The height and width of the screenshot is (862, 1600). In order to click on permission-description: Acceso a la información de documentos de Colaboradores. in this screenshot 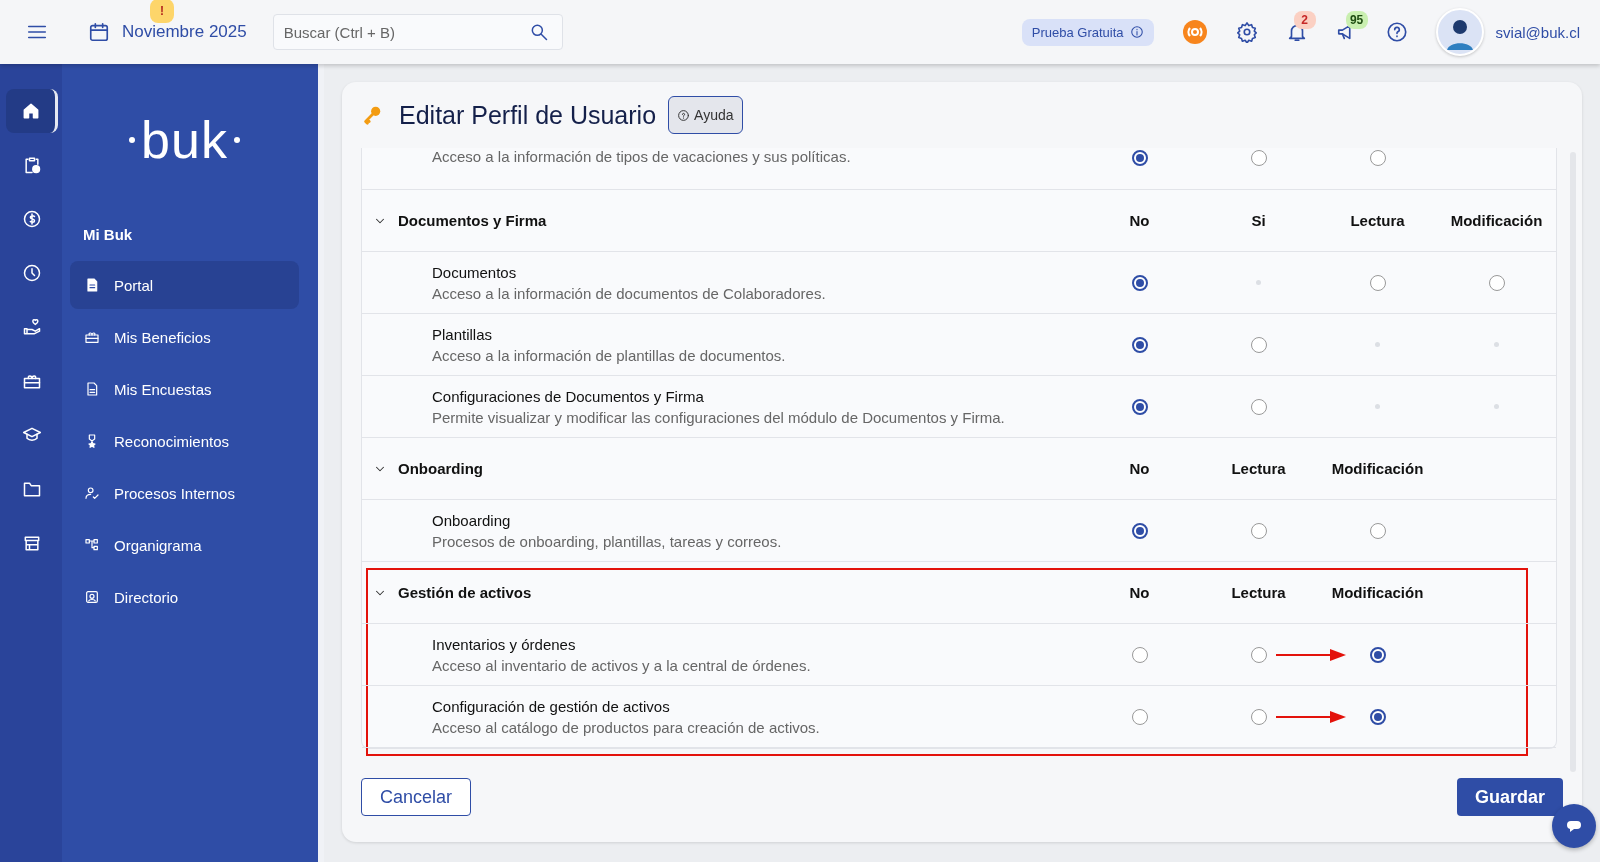, I will do `click(629, 293)`.